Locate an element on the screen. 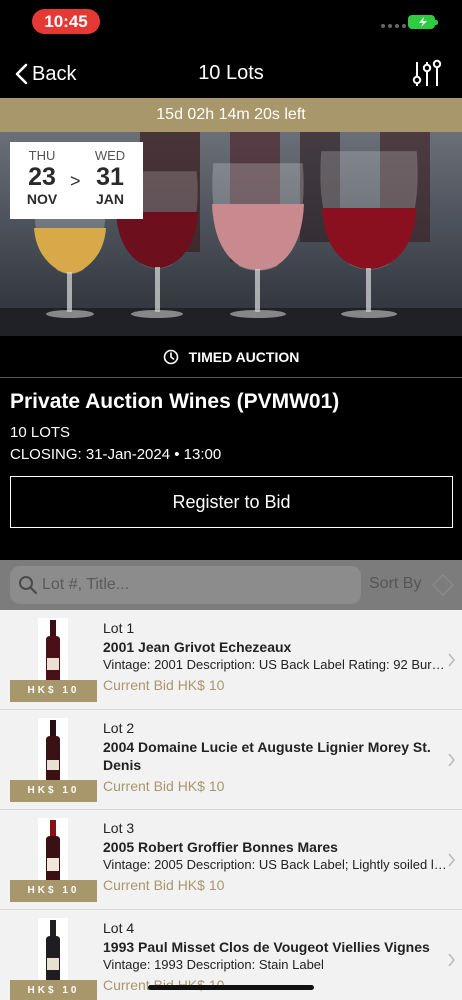 The width and height of the screenshot is (462, 1000). sliders-icon is located at coordinates (427, 72).